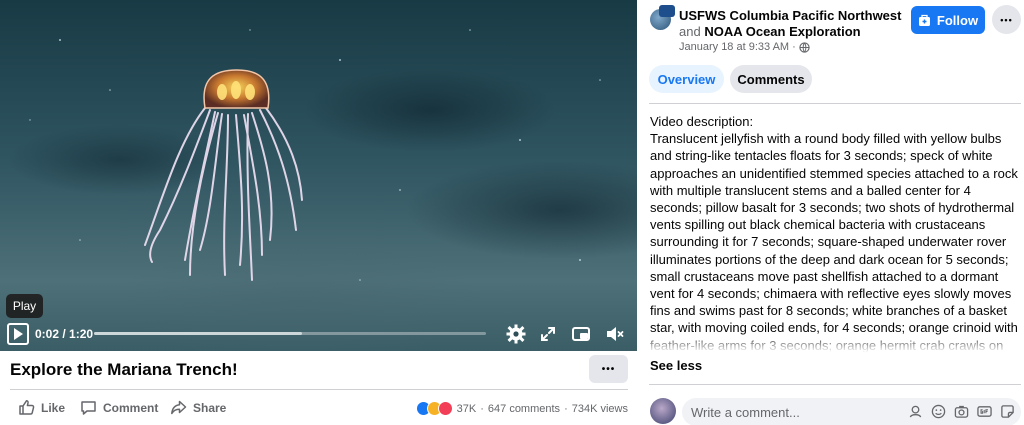 The image size is (1024, 425). I want to click on engagement-stats: 37K · 647 comments · 734K views, so click(521, 408).